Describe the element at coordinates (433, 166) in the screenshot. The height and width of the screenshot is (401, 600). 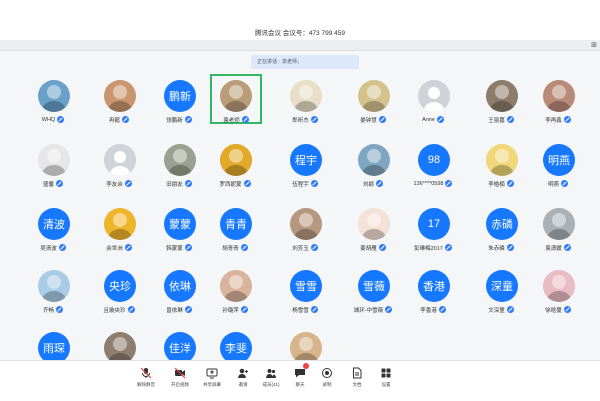
I see `participant-tile: 98 136****0598` at that location.